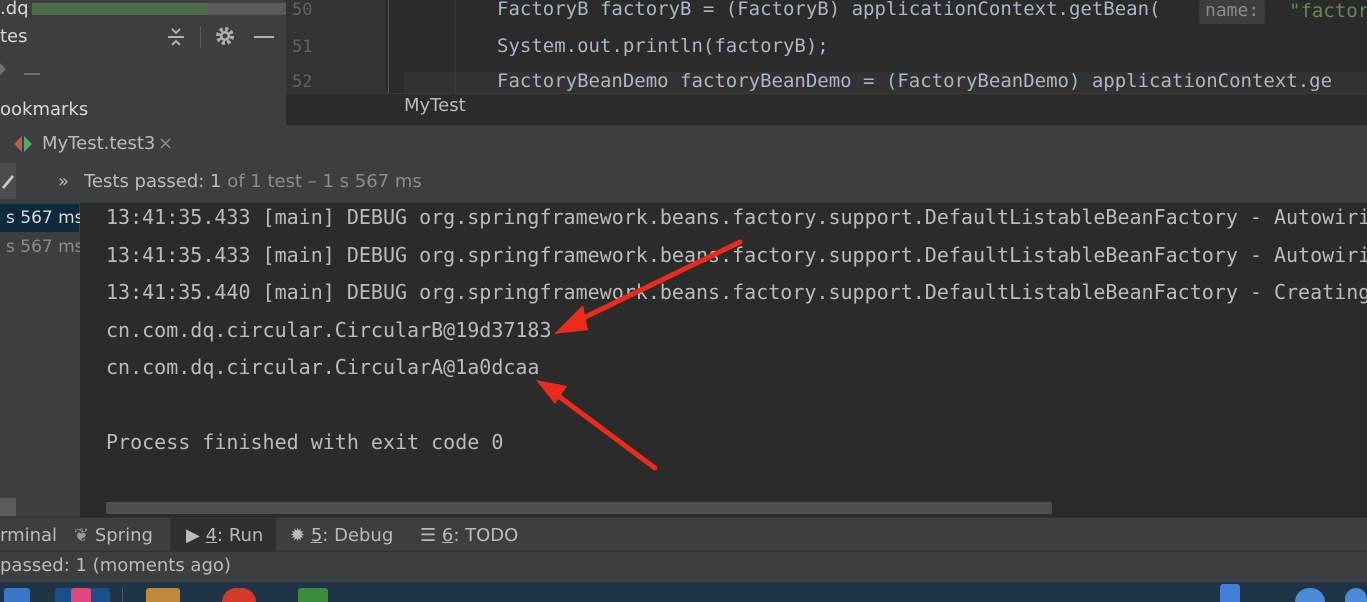  Describe the element at coordinates (82, 535) in the screenshot. I see `spring-icon: ❦` at that location.